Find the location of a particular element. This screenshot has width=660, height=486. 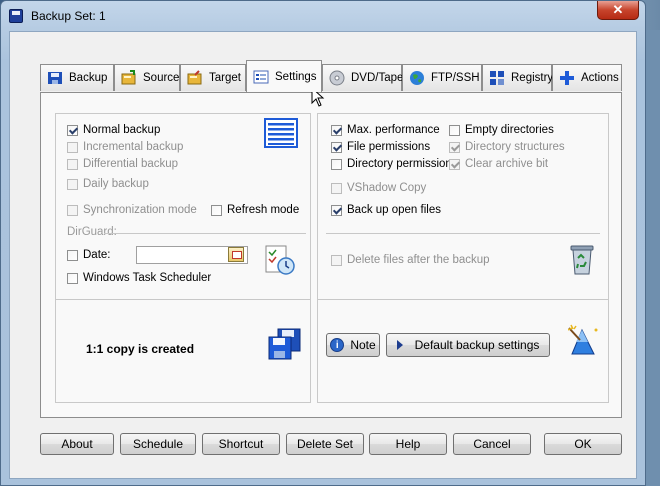

max-performance-checkbox: Max. performance is located at coordinates (385, 130).